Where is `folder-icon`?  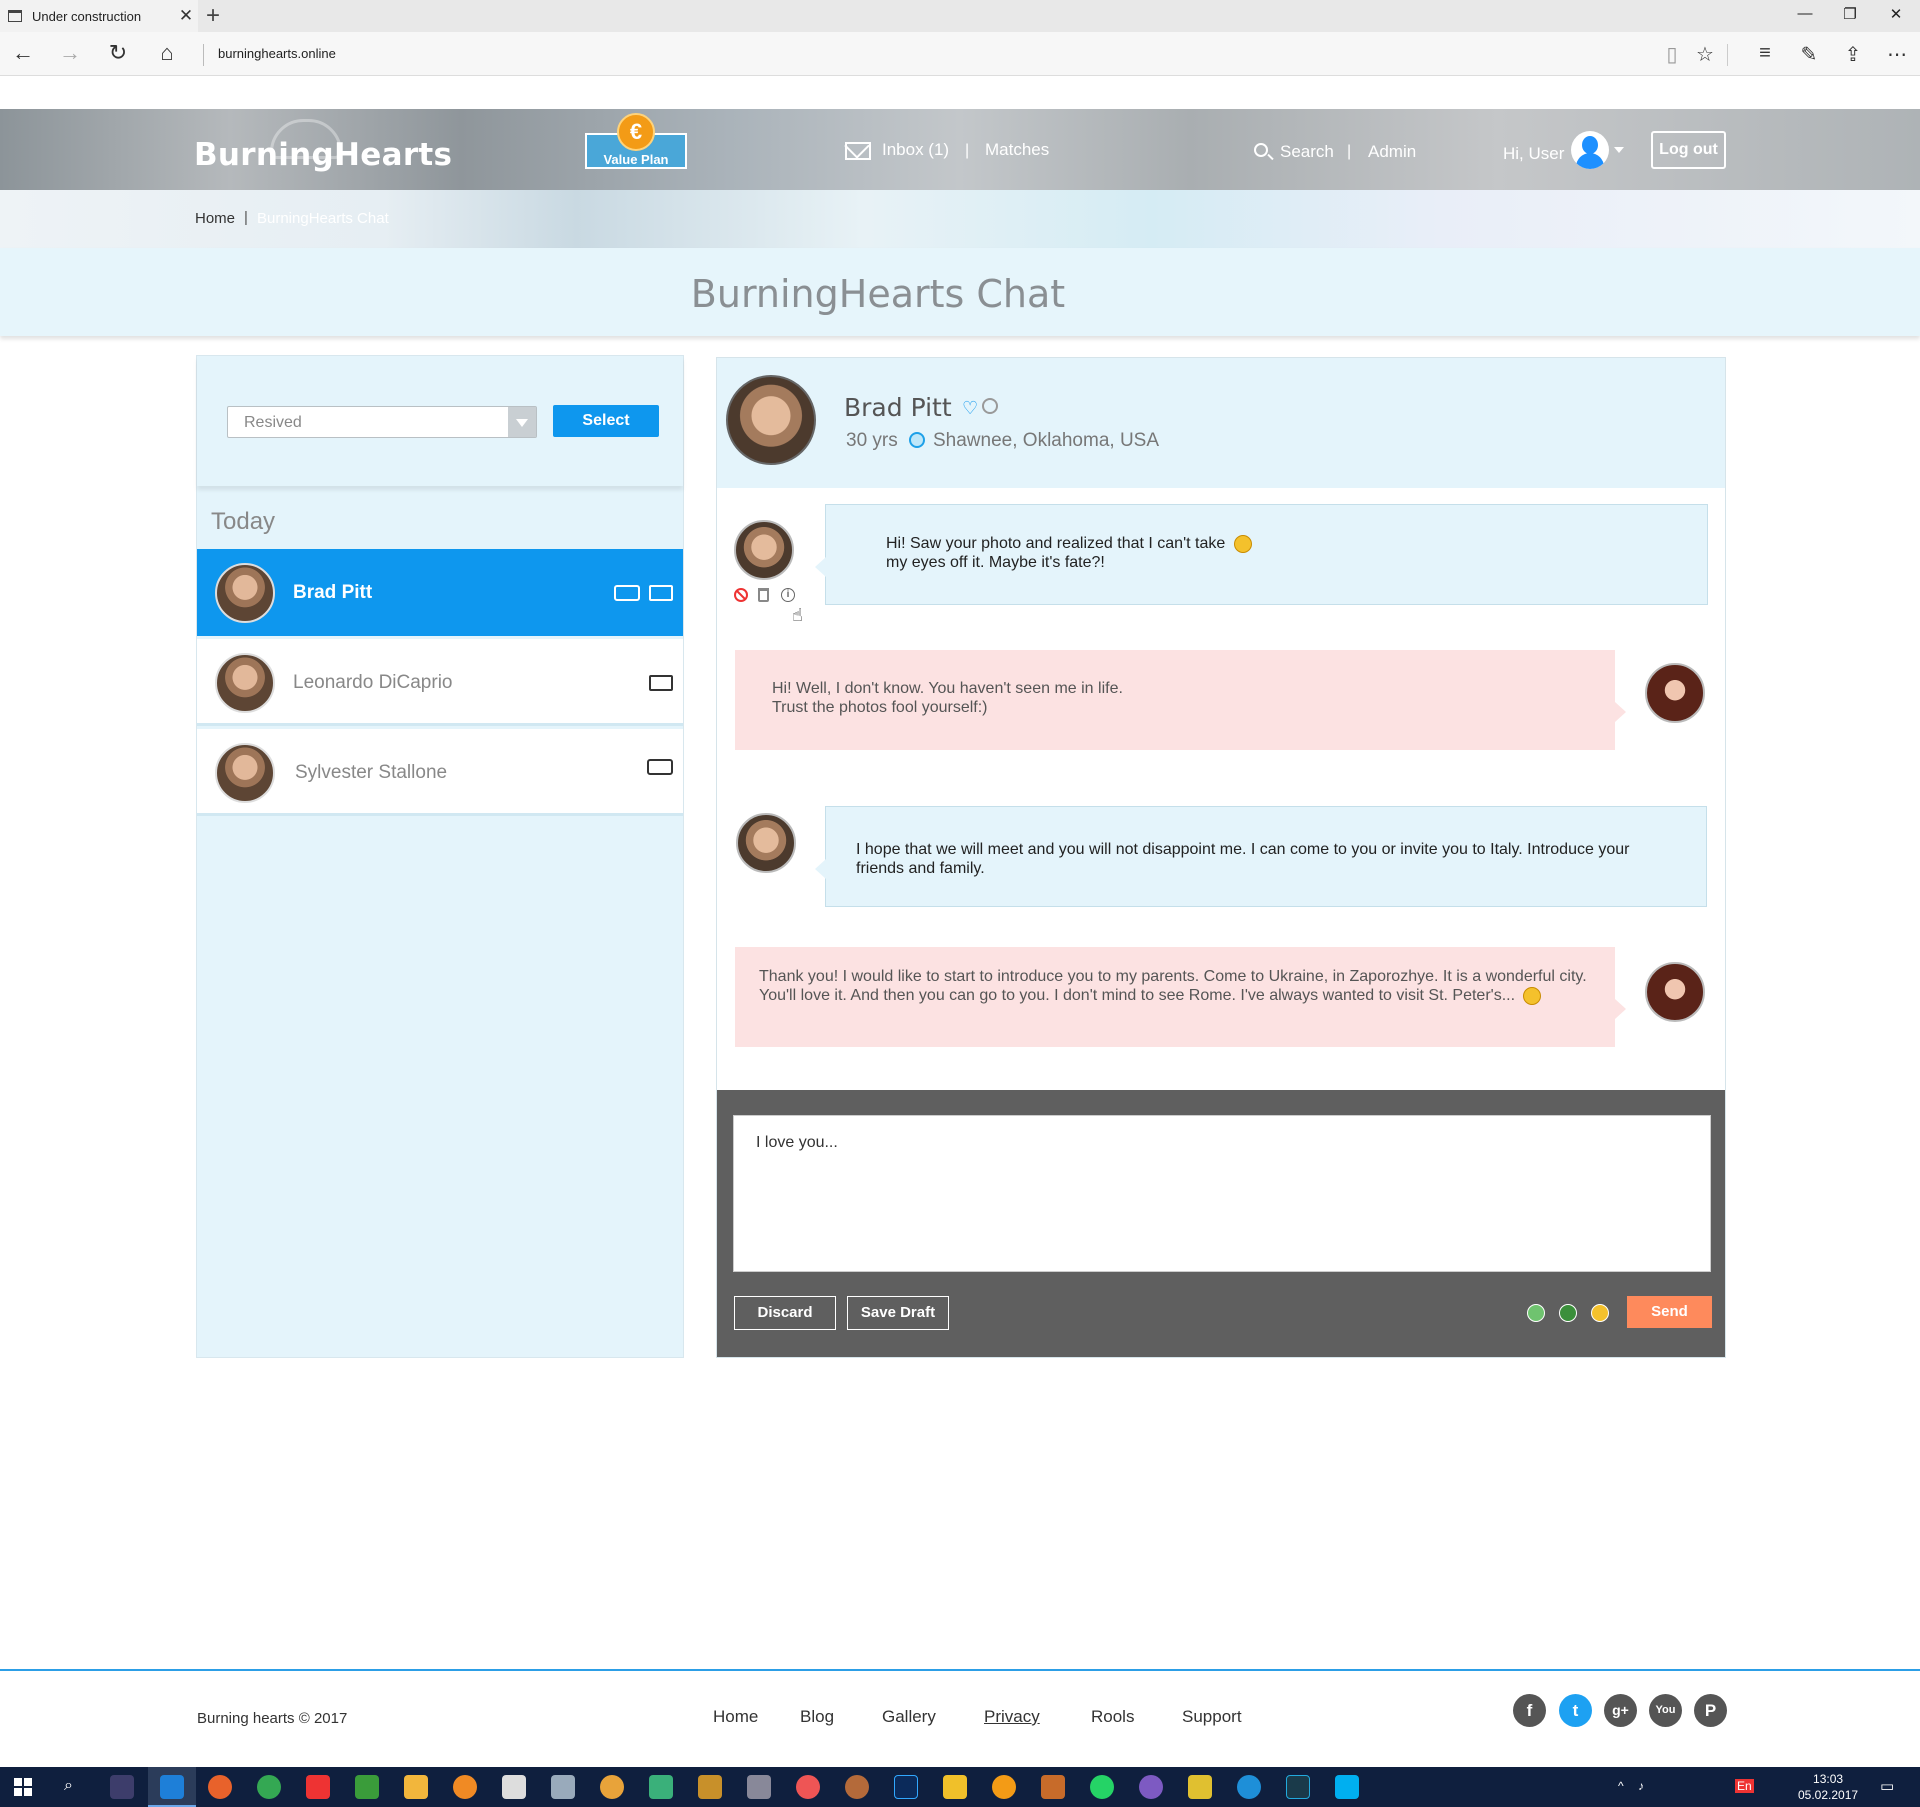
folder-icon is located at coordinates (416, 1787).